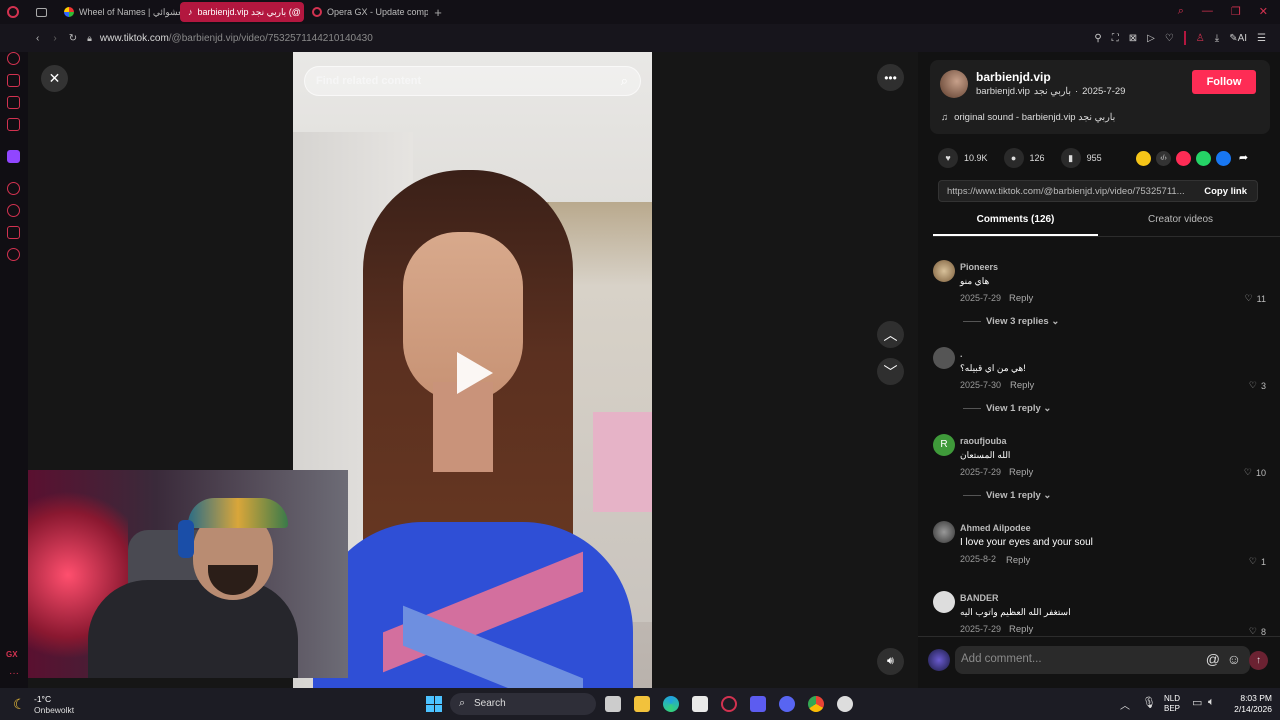 The height and width of the screenshot is (720, 1280). What do you see at coordinates (1255, 472) in the screenshot?
I see `comment-like: ♡ 10` at bounding box center [1255, 472].